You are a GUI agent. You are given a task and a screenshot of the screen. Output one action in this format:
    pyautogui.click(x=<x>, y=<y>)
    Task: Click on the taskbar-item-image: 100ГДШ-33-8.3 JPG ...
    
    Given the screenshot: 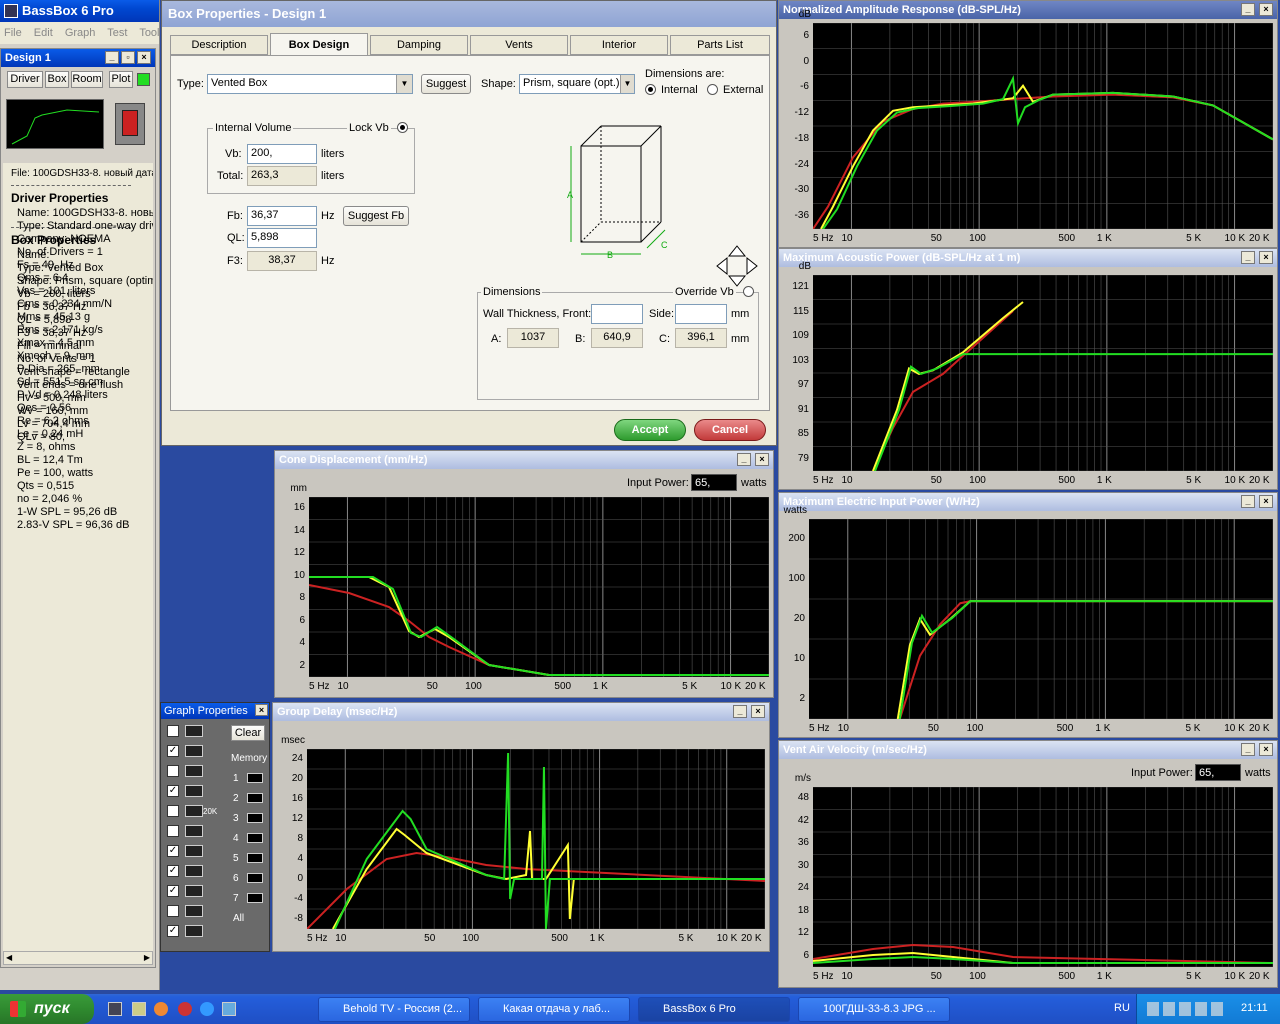 What is the action you would take?
    pyautogui.click(x=874, y=1009)
    